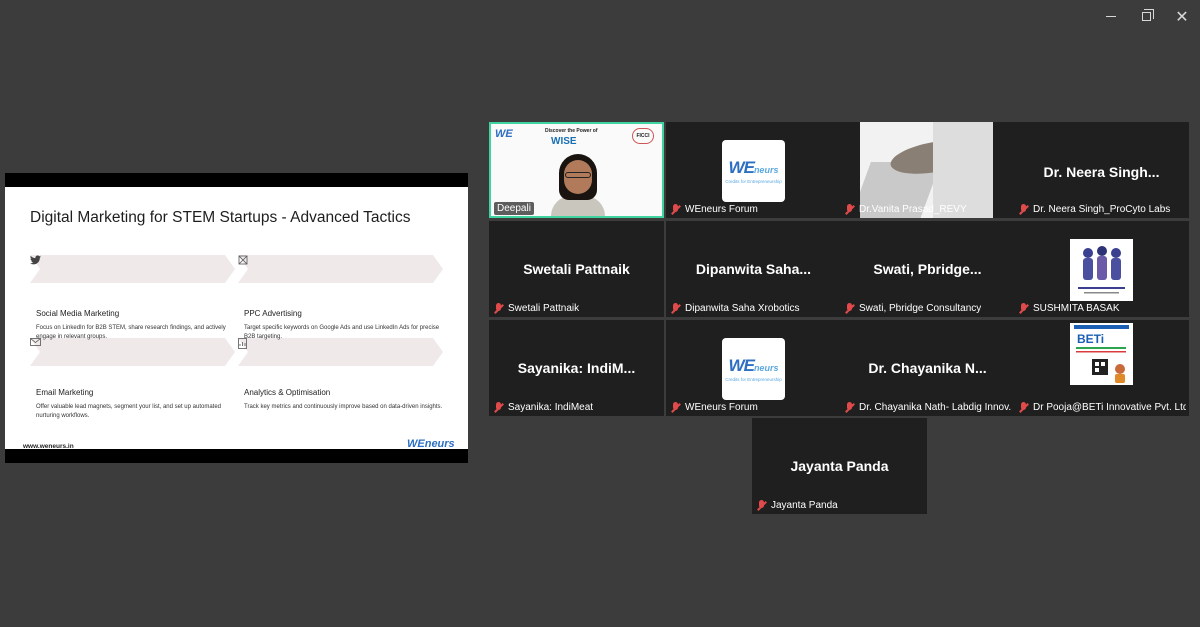 This screenshot has height=627, width=1200. I want to click on restore-icon, so click(1147, 14).